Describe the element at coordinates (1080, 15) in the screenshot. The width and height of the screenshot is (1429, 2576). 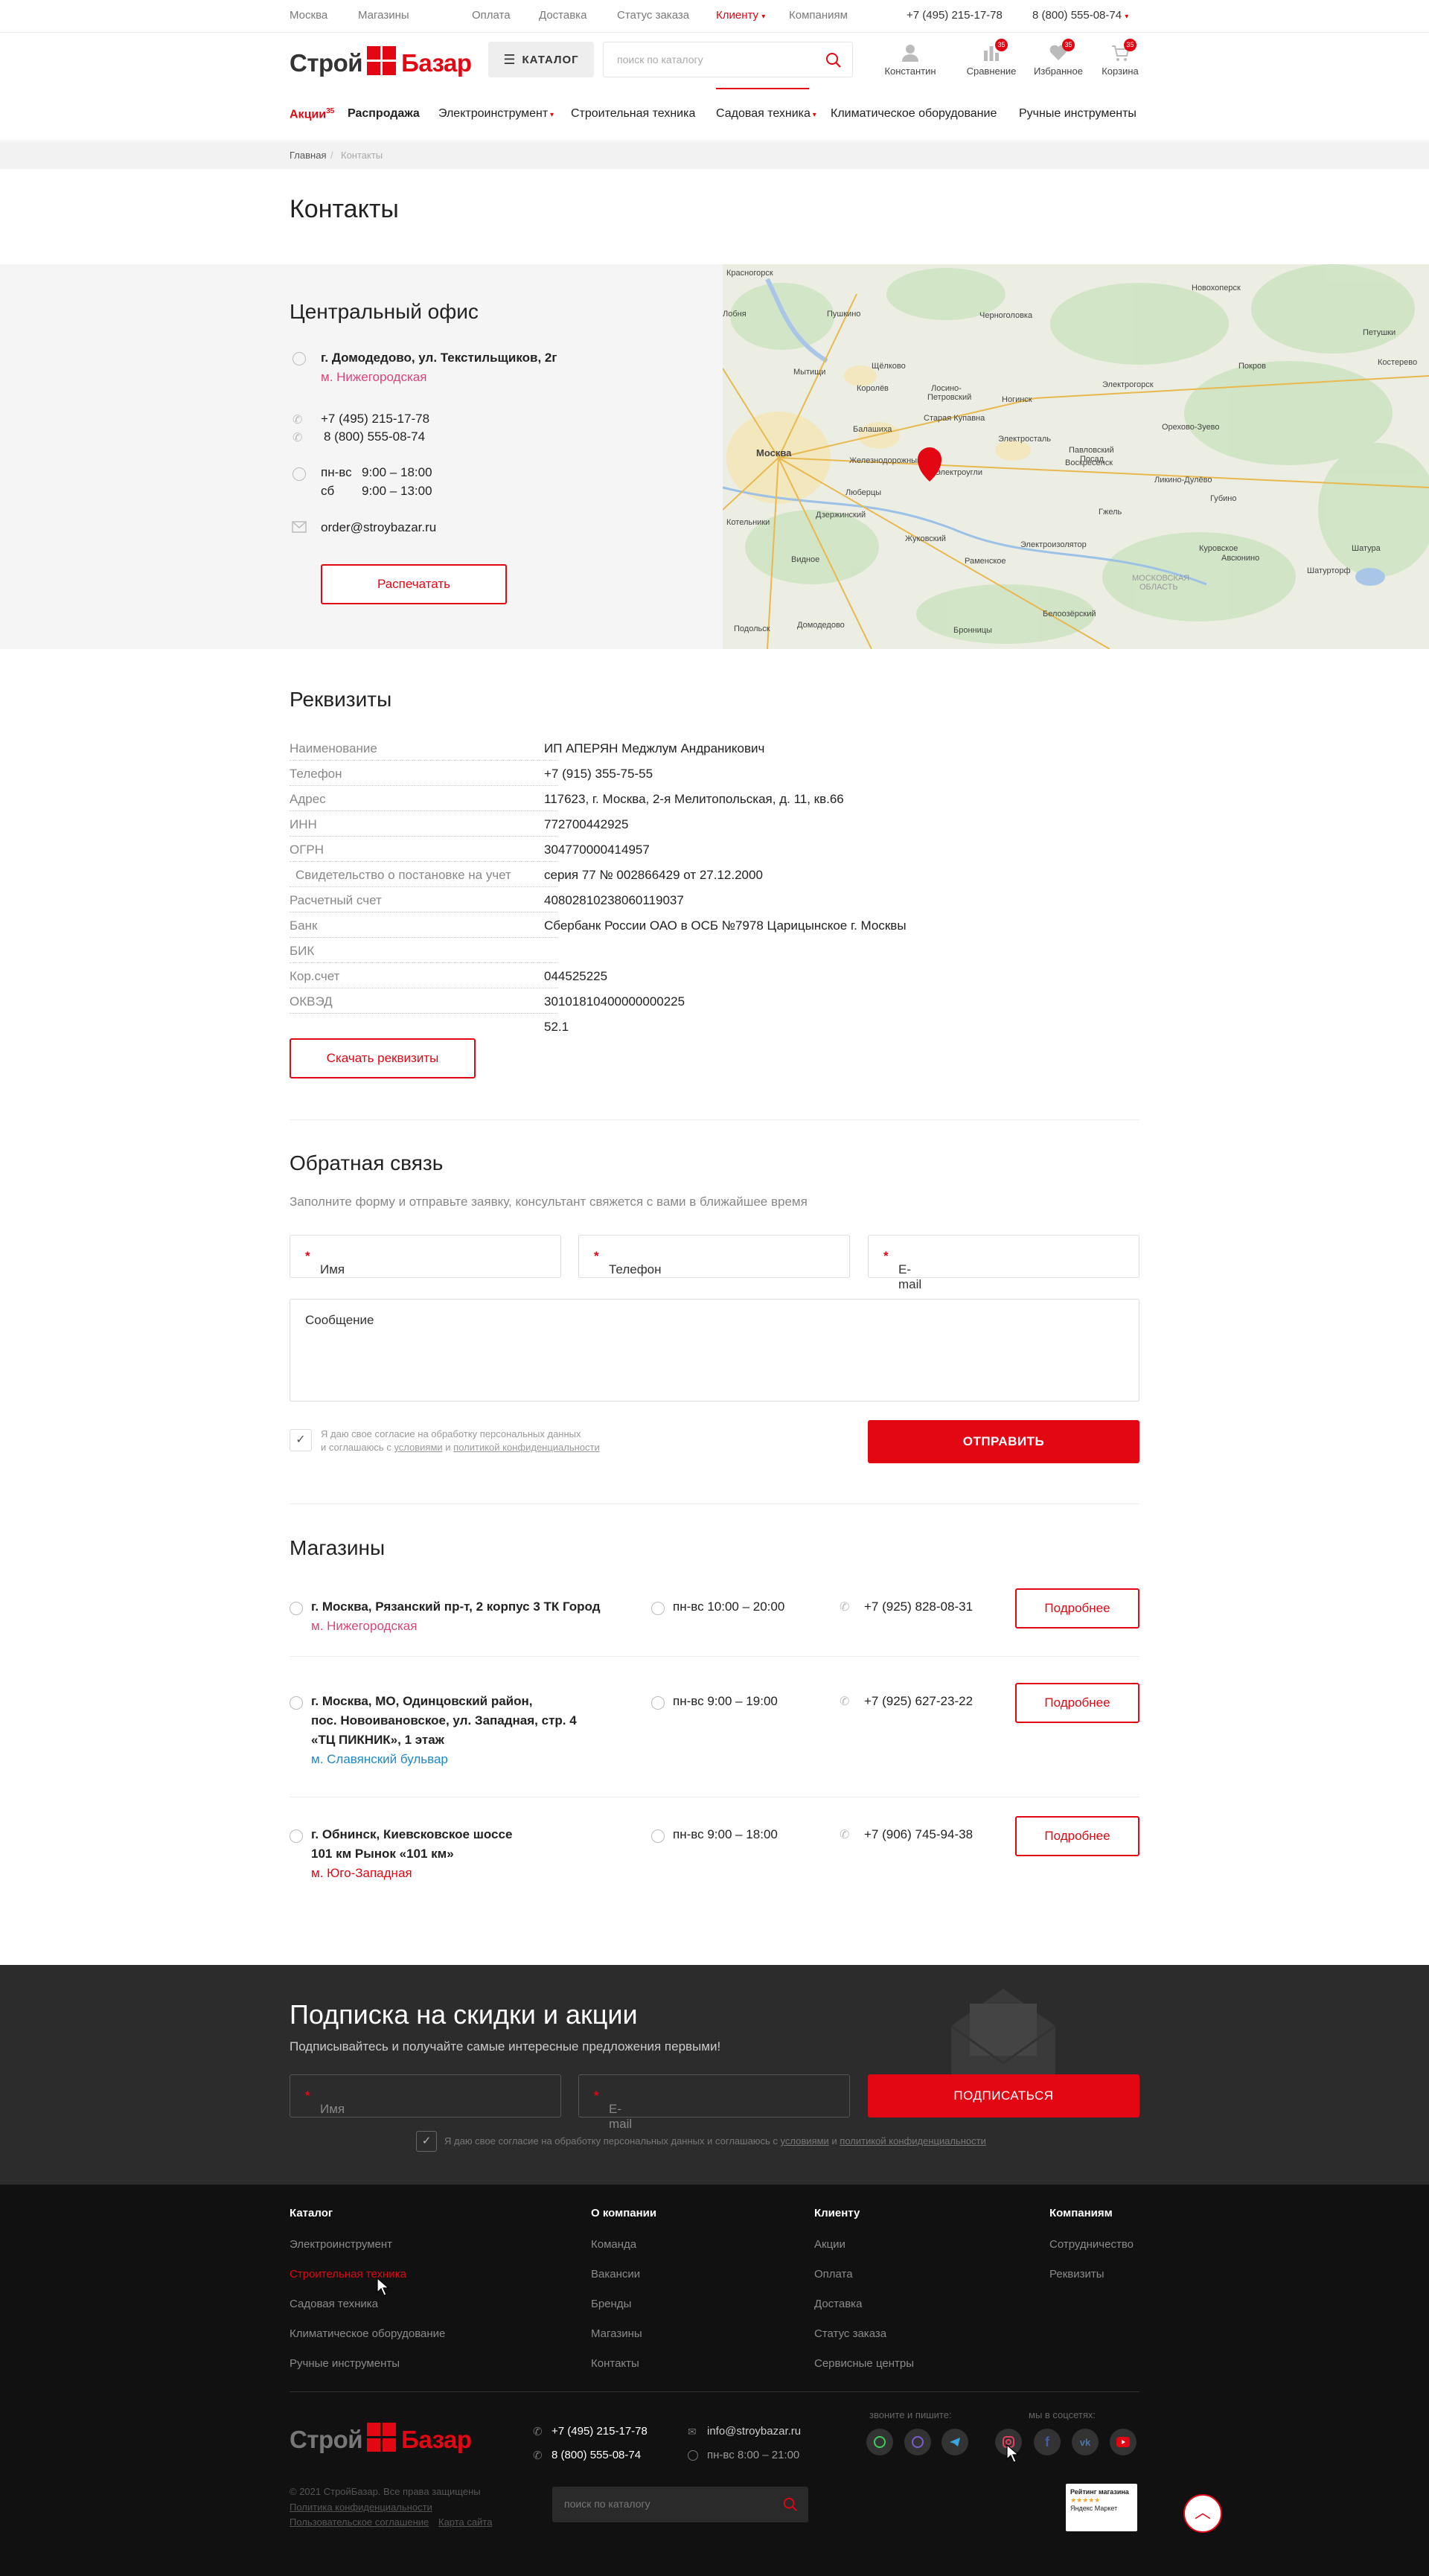
I see `top-phone-2: 8 (800) 555-08-74 ▾` at that location.